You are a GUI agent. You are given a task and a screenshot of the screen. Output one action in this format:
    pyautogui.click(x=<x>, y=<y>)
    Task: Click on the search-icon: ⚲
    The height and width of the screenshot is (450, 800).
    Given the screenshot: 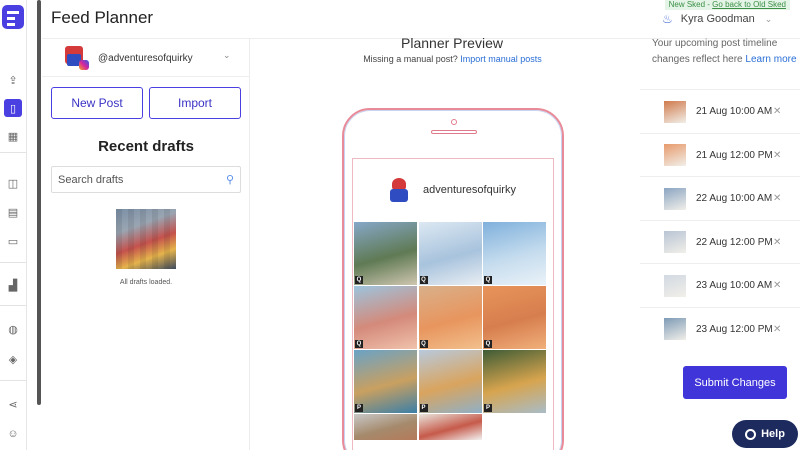 What is the action you would take?
    pyautogui.click(x=229, y=180)
    